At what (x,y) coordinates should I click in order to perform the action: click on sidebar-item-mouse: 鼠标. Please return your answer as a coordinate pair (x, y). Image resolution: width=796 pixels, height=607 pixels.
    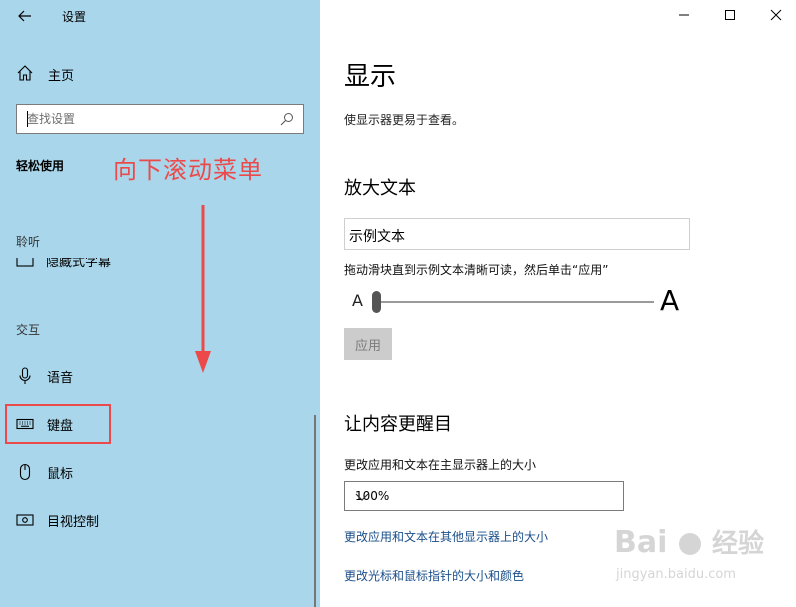
    Looking at the image, I should click on (160, 472).